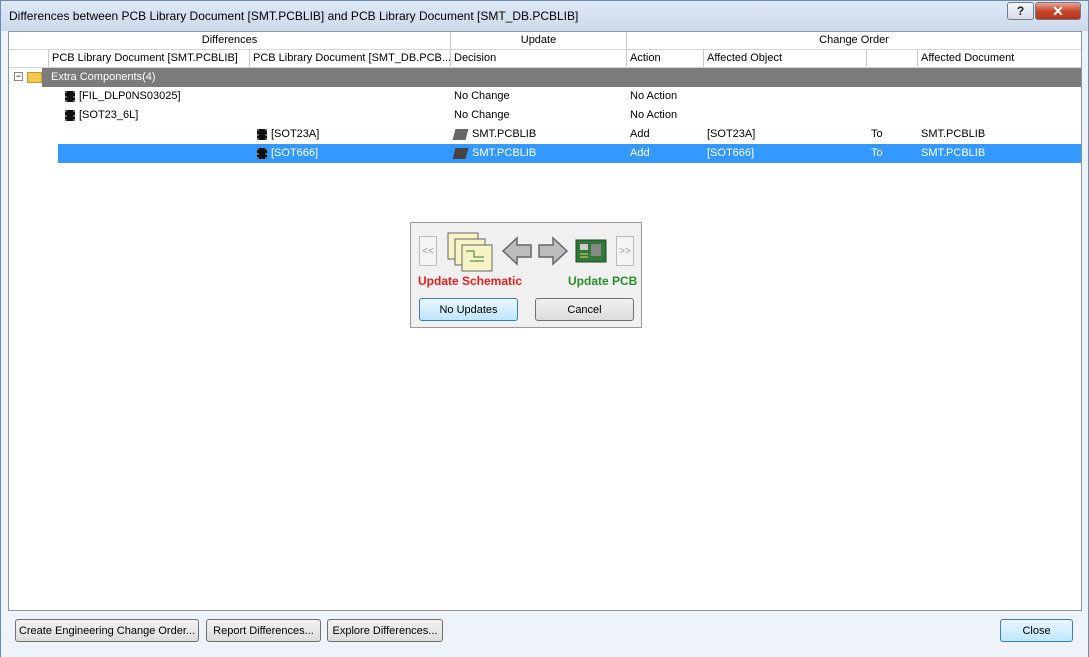  What do you see at coordinates (591, 251) in the screenshot?
I see `pcb-board-icon` at bounding box center [591, 251].